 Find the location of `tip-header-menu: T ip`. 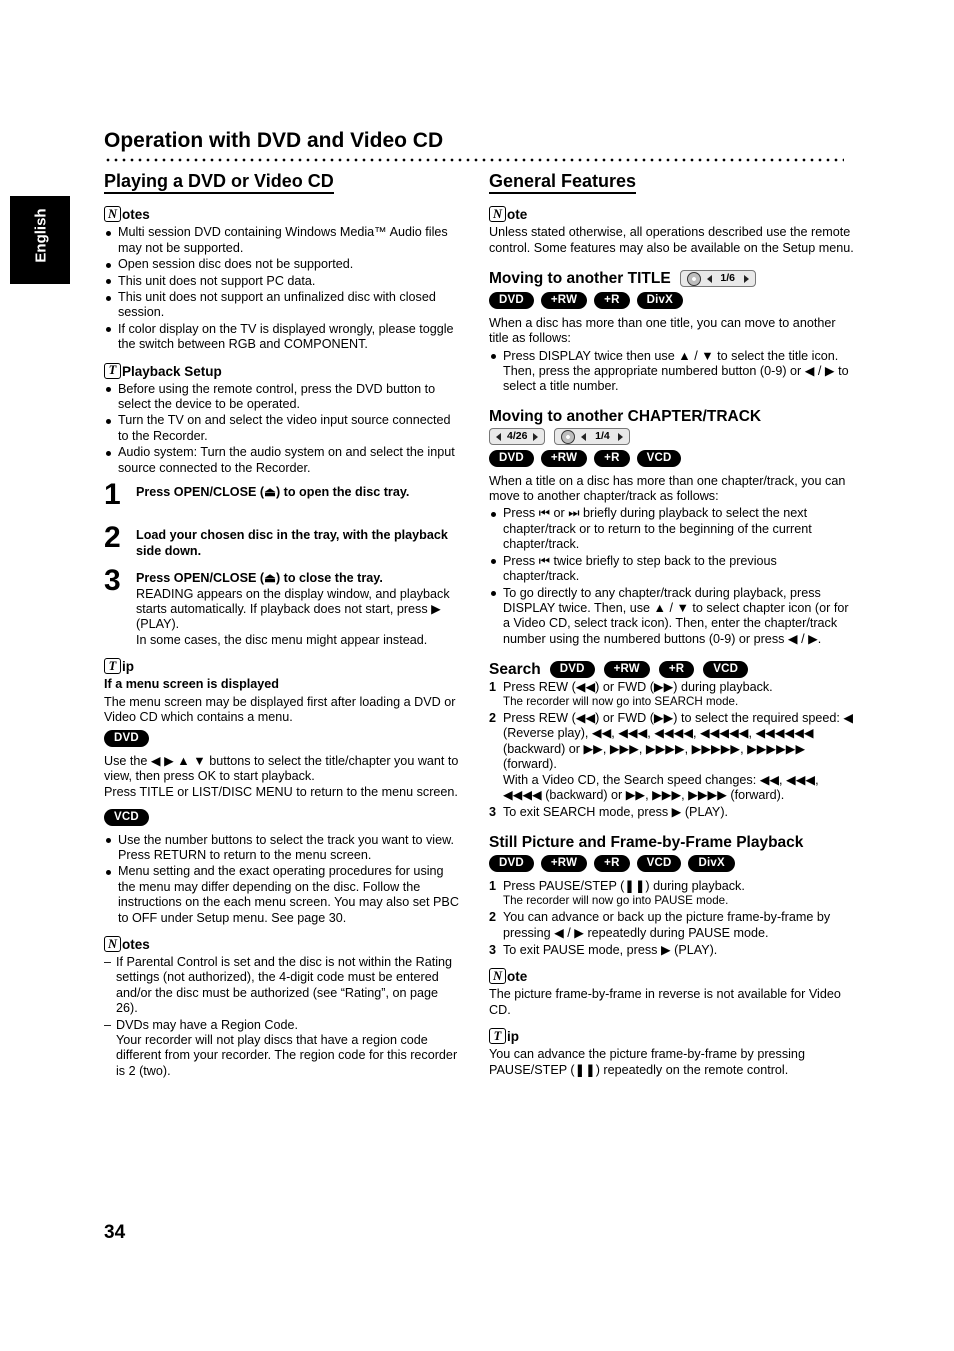

tip-header-menu: T ip is located at coordinates (283, 666).